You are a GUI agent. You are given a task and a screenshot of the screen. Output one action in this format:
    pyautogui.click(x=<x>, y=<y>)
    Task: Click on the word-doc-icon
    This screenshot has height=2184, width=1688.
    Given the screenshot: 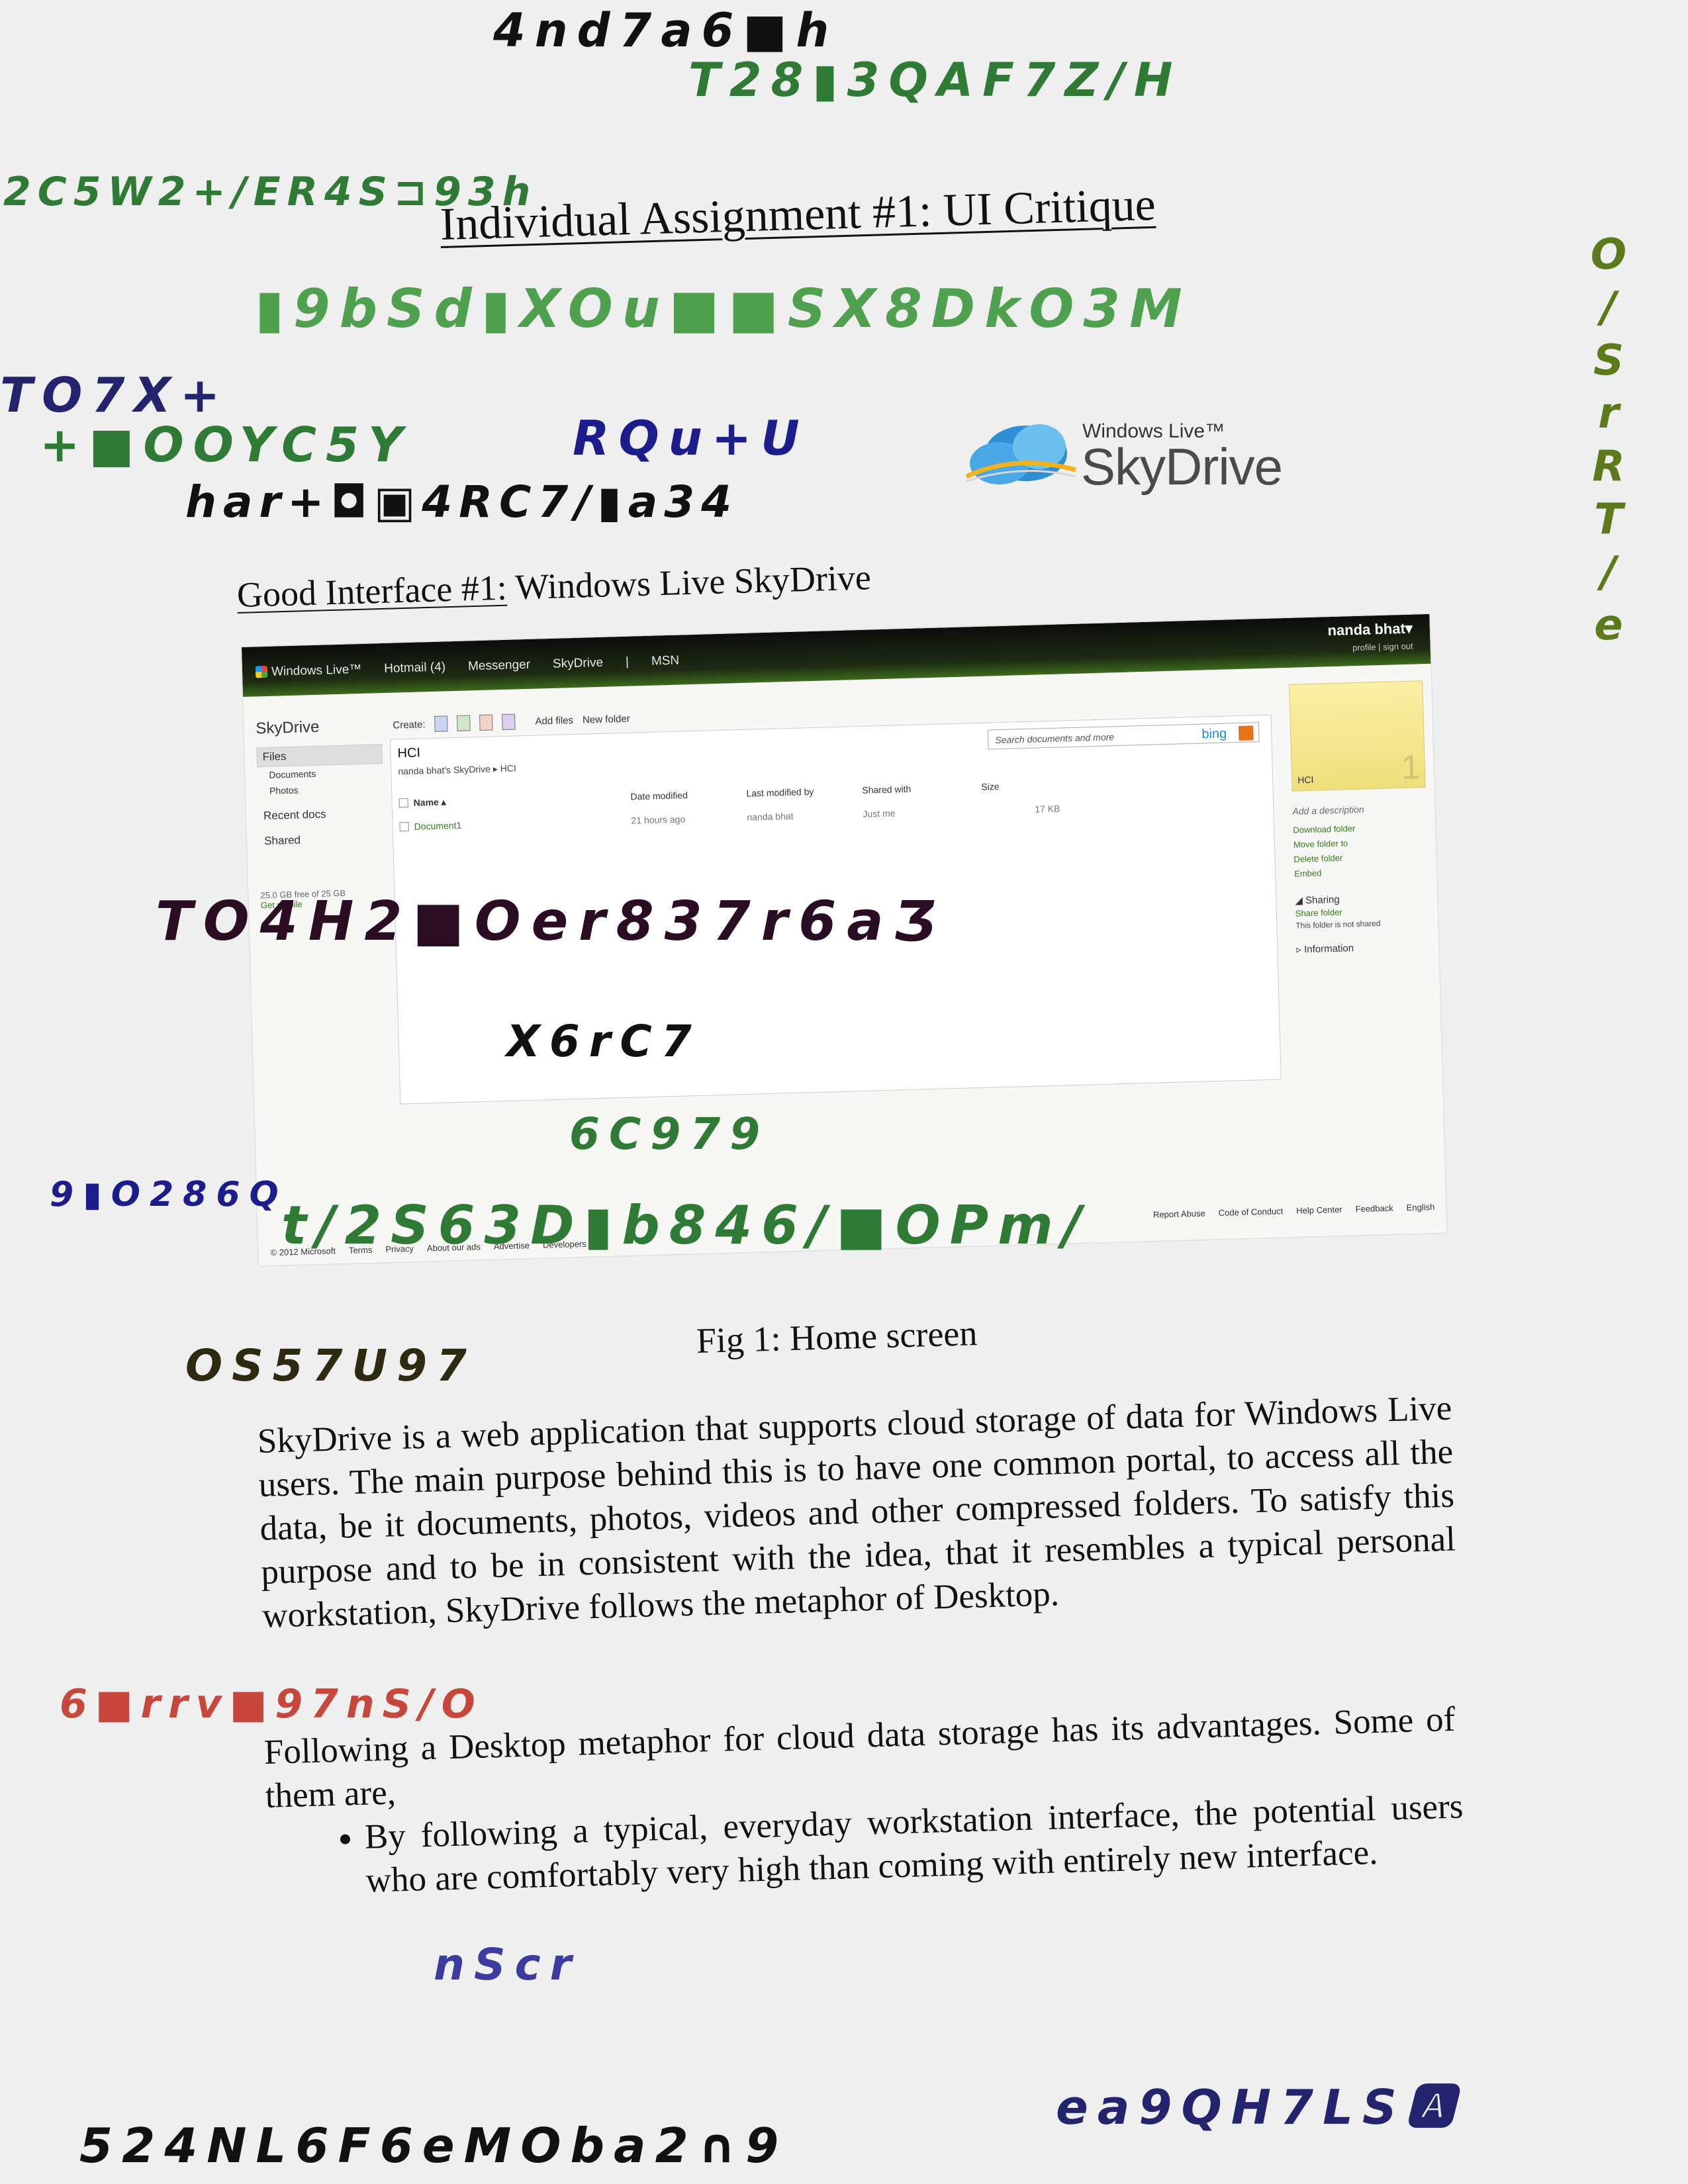 What is the action you would take?
    pyautogui.click(x=441, y=724)
    